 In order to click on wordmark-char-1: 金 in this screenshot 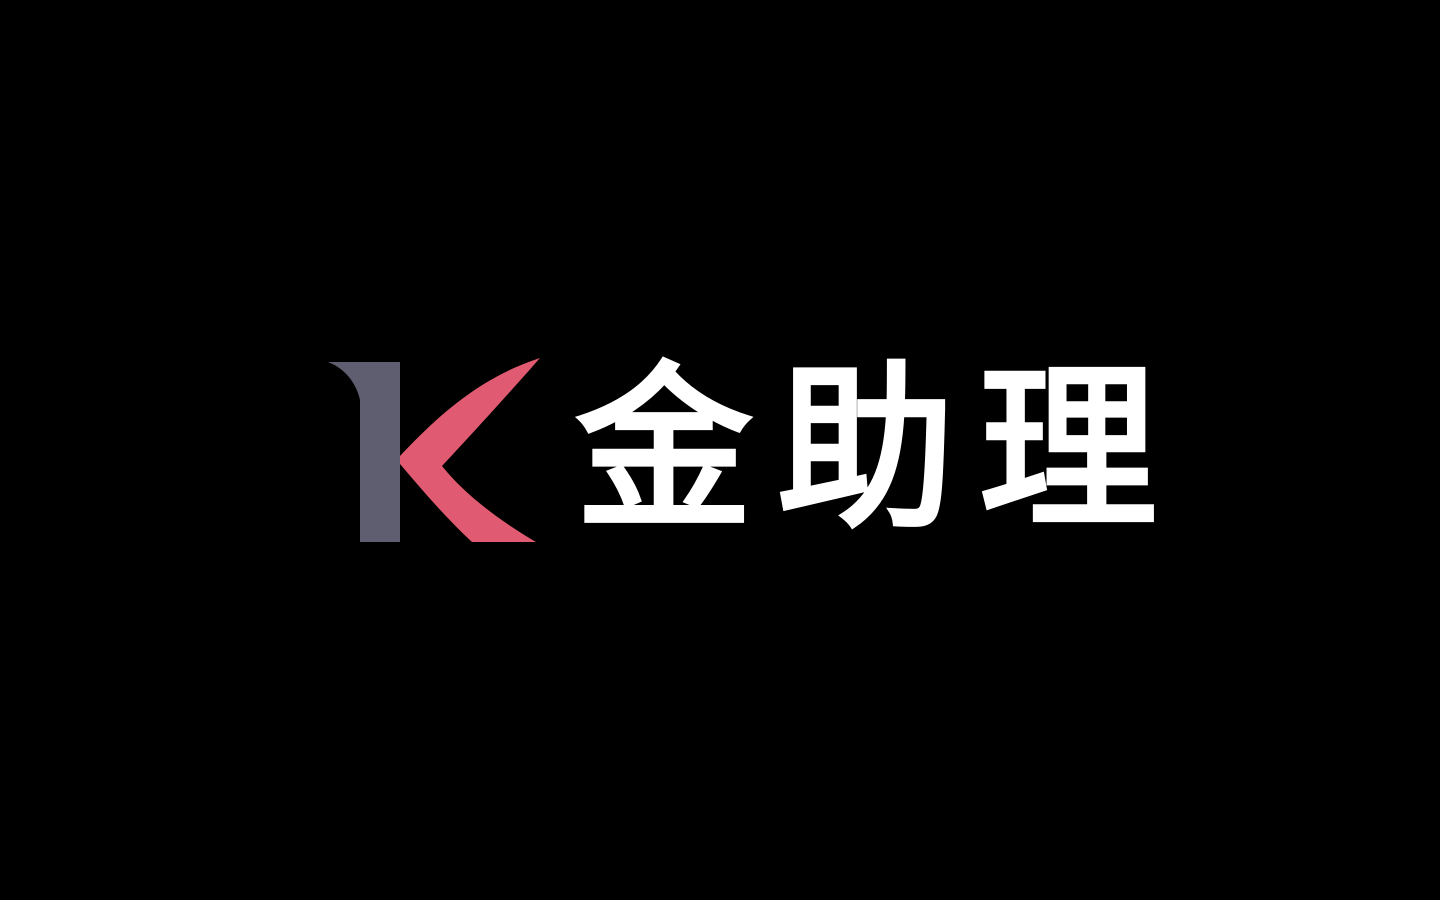, I will do `click(664, 449)`.